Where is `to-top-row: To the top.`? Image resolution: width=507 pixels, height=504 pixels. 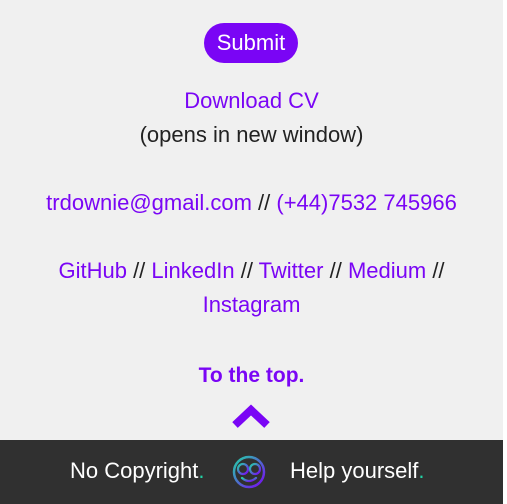
to-top-row: To the top. is located at coordinates (251, 375).